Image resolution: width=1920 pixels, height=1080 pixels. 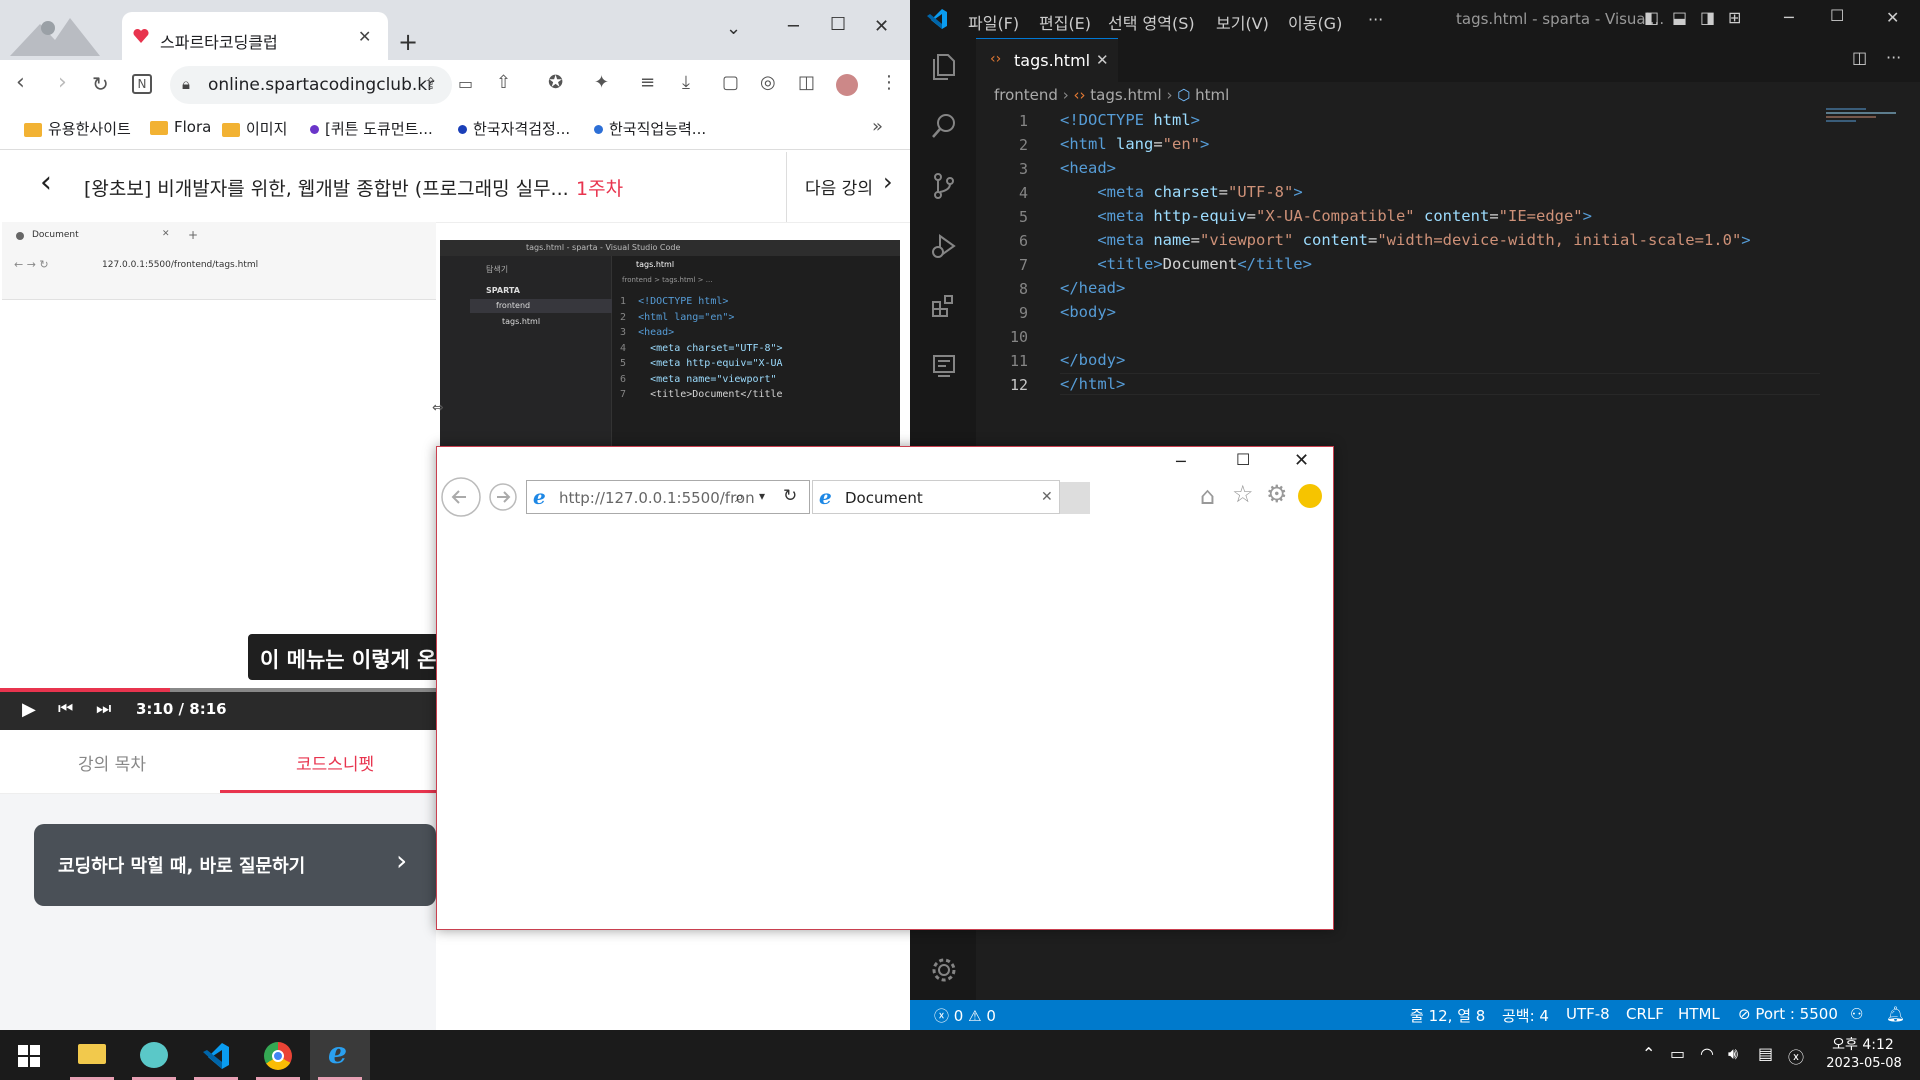 I want to click on back-button: ‹, so click(x=20, y=82).